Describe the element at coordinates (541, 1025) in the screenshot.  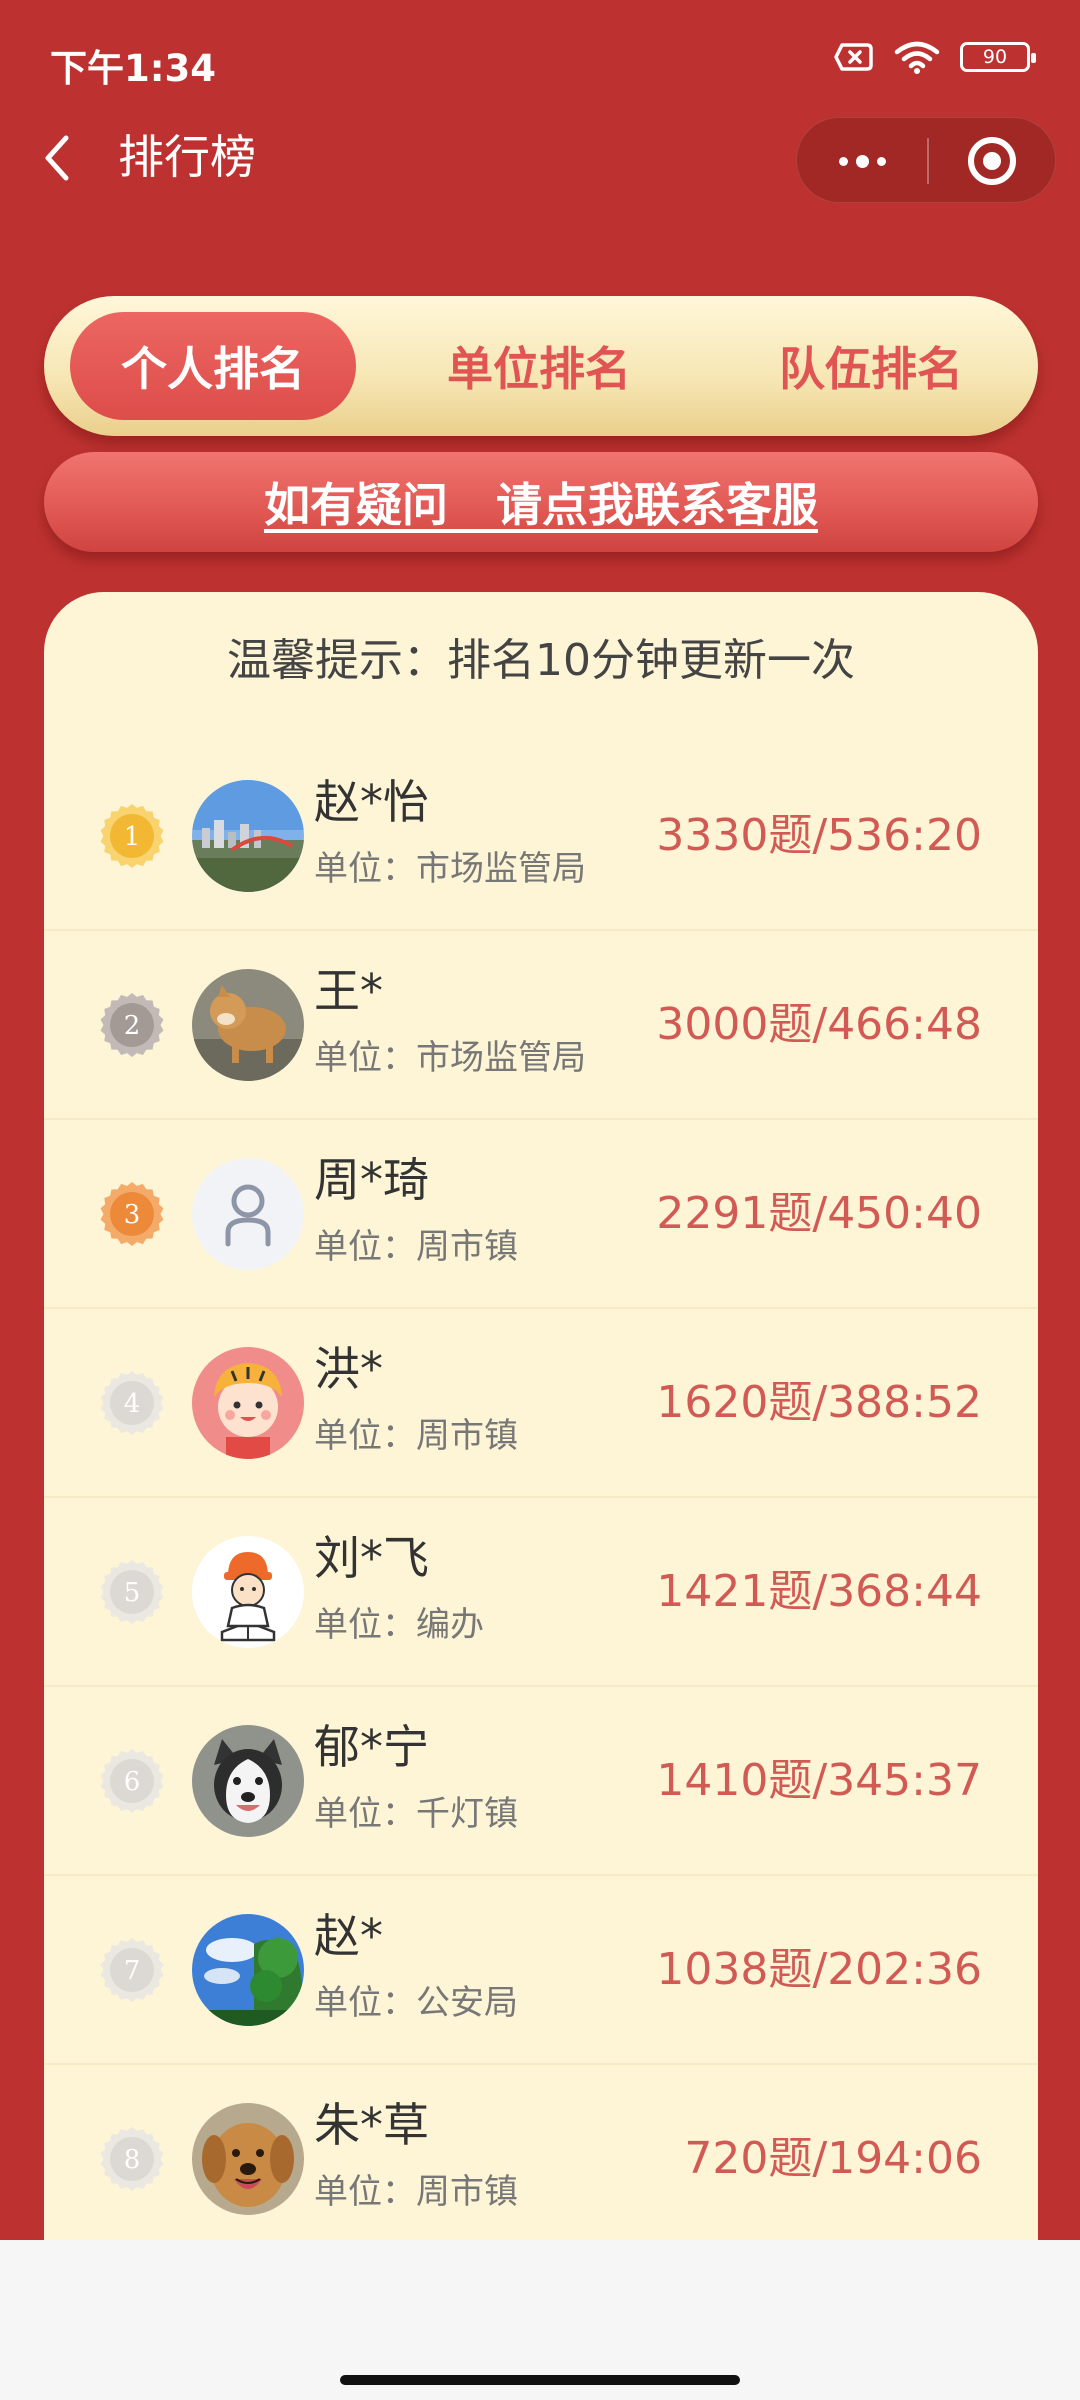
I see `ranking-row: 2 王* 单位：市场监管局 3000题/466:48` at that location.